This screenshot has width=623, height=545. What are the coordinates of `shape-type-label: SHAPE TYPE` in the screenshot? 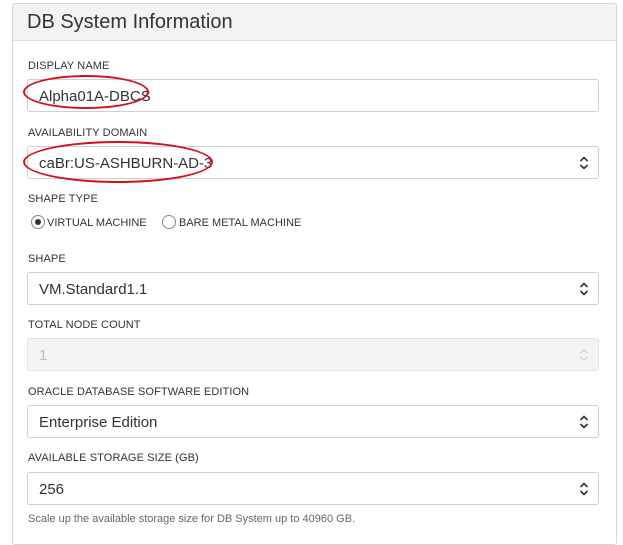 It's located at (63, 199).